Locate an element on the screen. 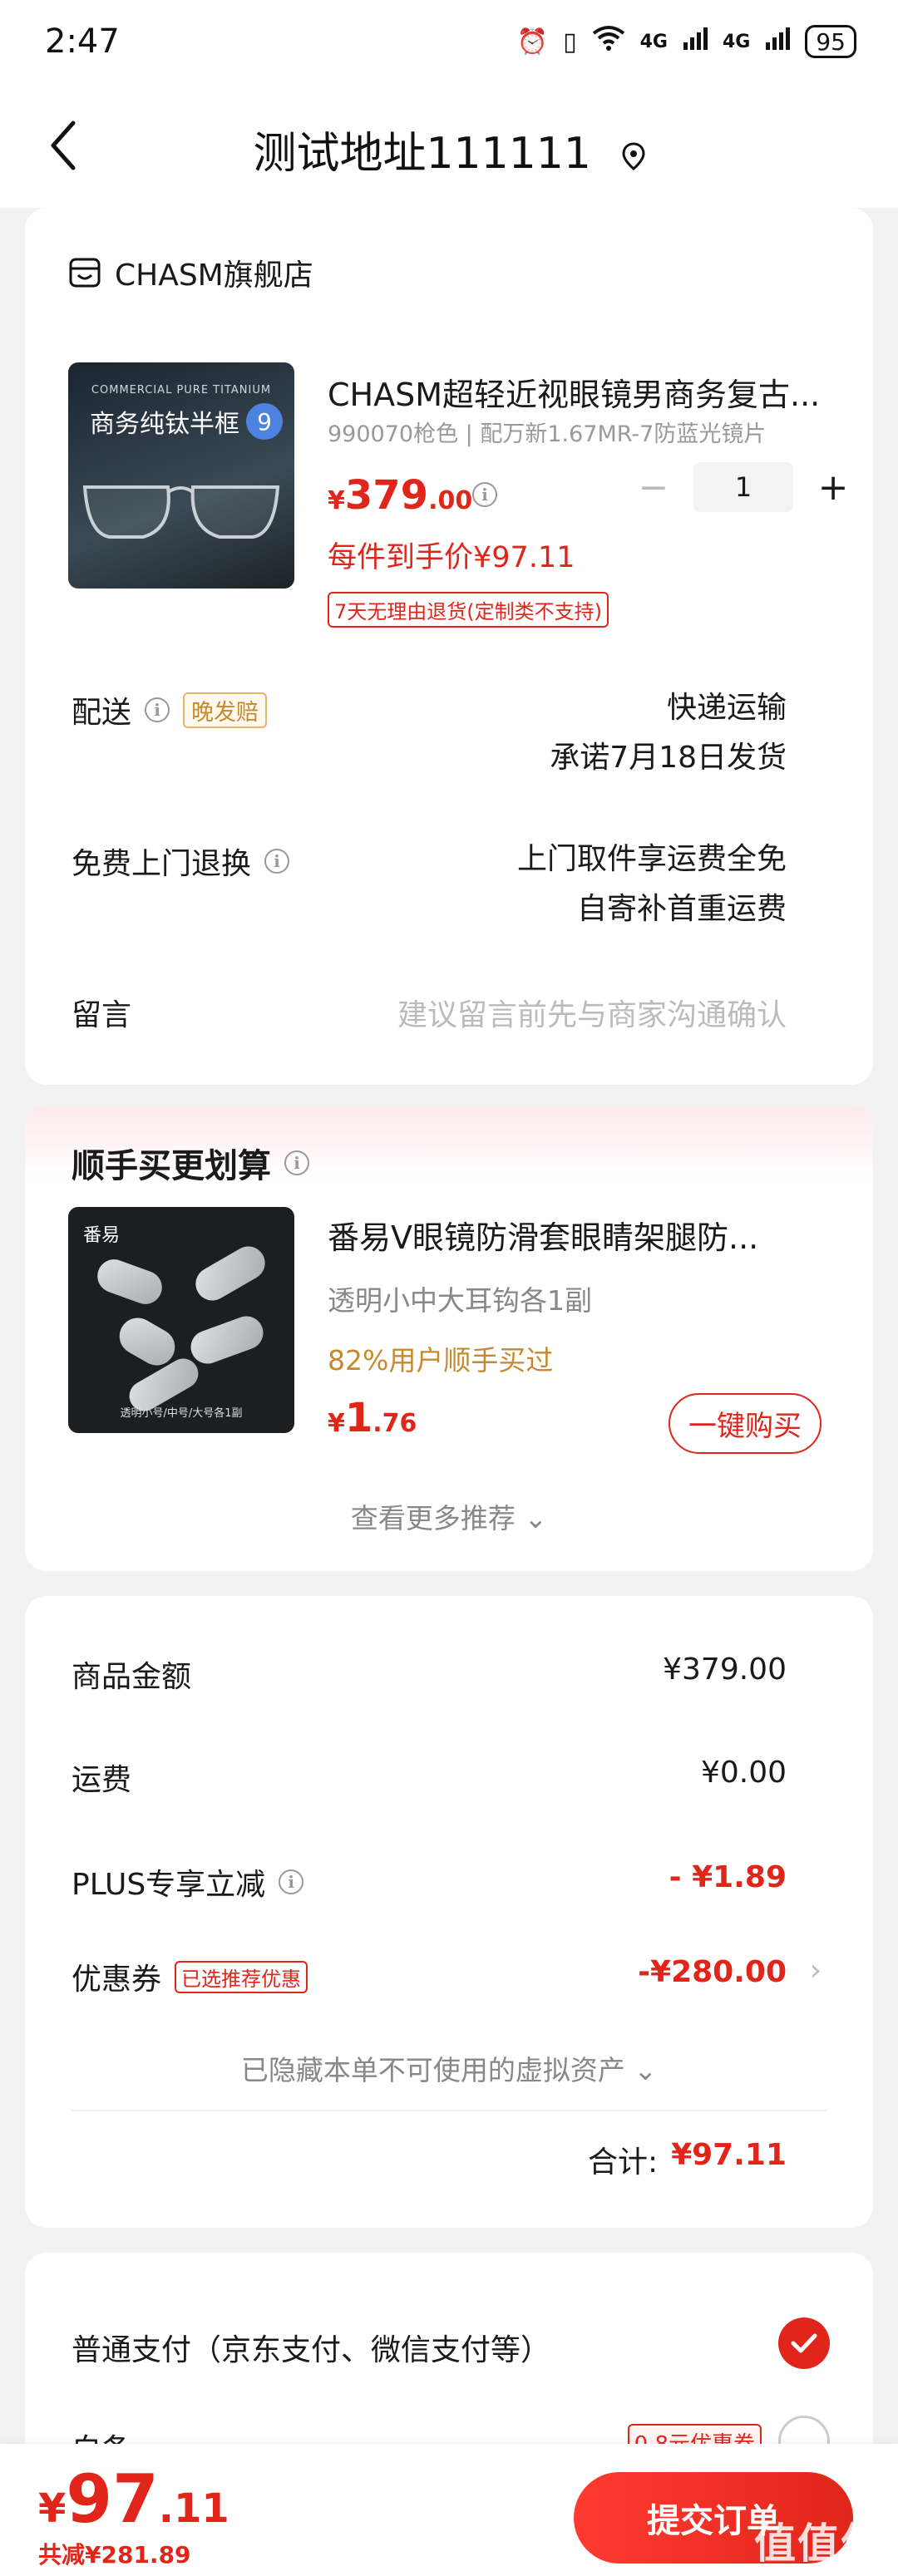  order-total-value: ¥97.11 is located at coordinates (729, 2155).